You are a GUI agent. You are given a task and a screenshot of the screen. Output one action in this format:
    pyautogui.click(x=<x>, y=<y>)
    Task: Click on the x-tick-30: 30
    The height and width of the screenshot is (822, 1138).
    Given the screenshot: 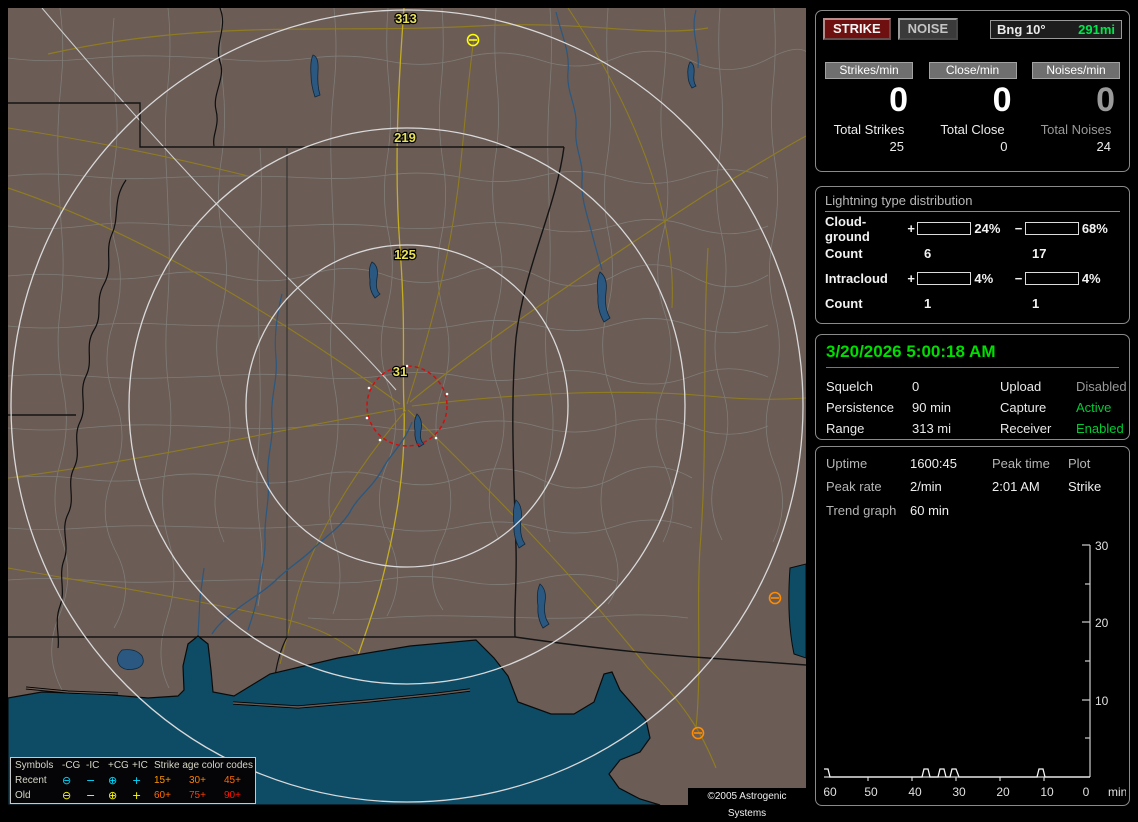 What is the action you would take?
    pyautogui.click(x=959, y=792)
    